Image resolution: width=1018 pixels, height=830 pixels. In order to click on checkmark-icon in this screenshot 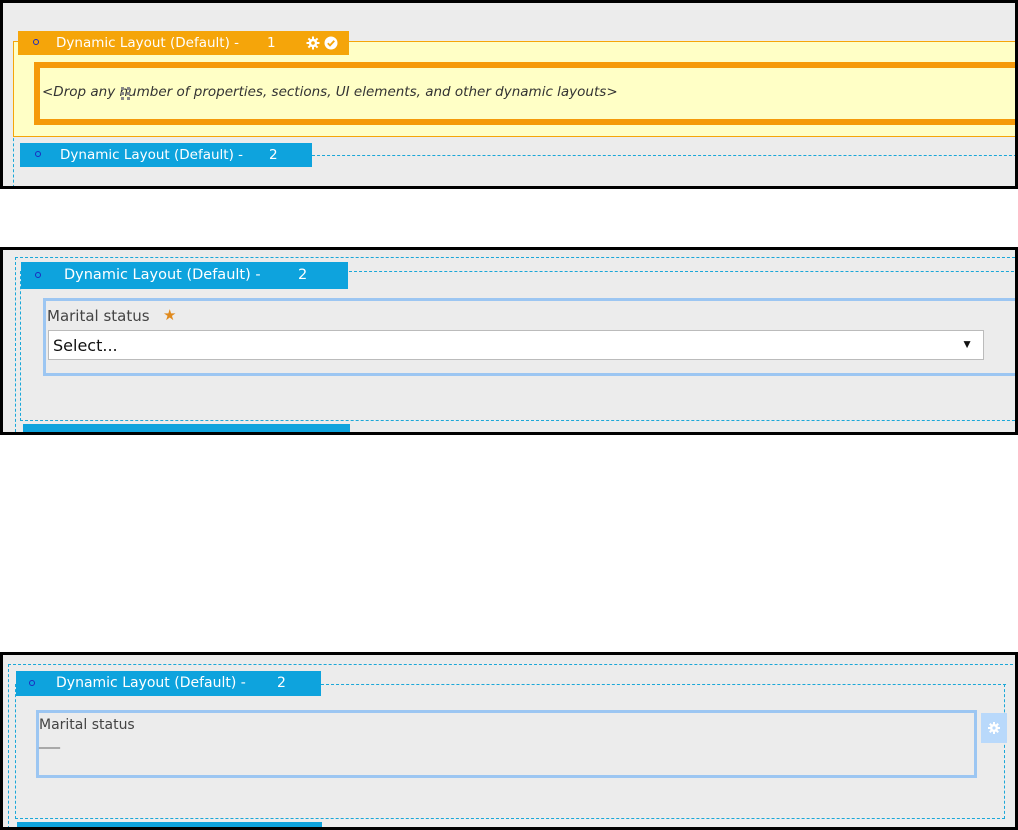, I will do `click(331, 43)`.